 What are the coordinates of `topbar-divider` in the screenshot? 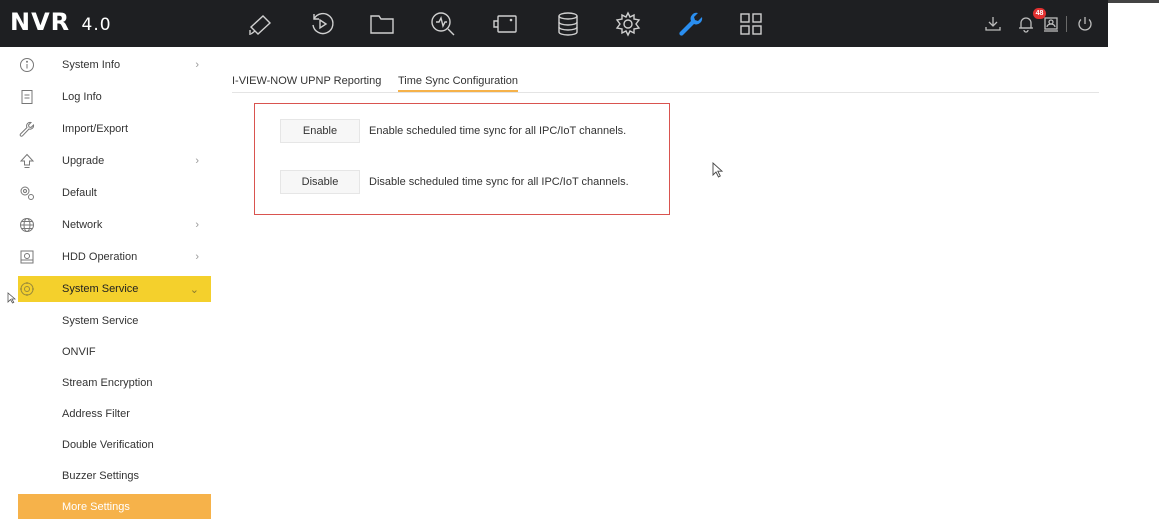 It's located at (1066, 24).